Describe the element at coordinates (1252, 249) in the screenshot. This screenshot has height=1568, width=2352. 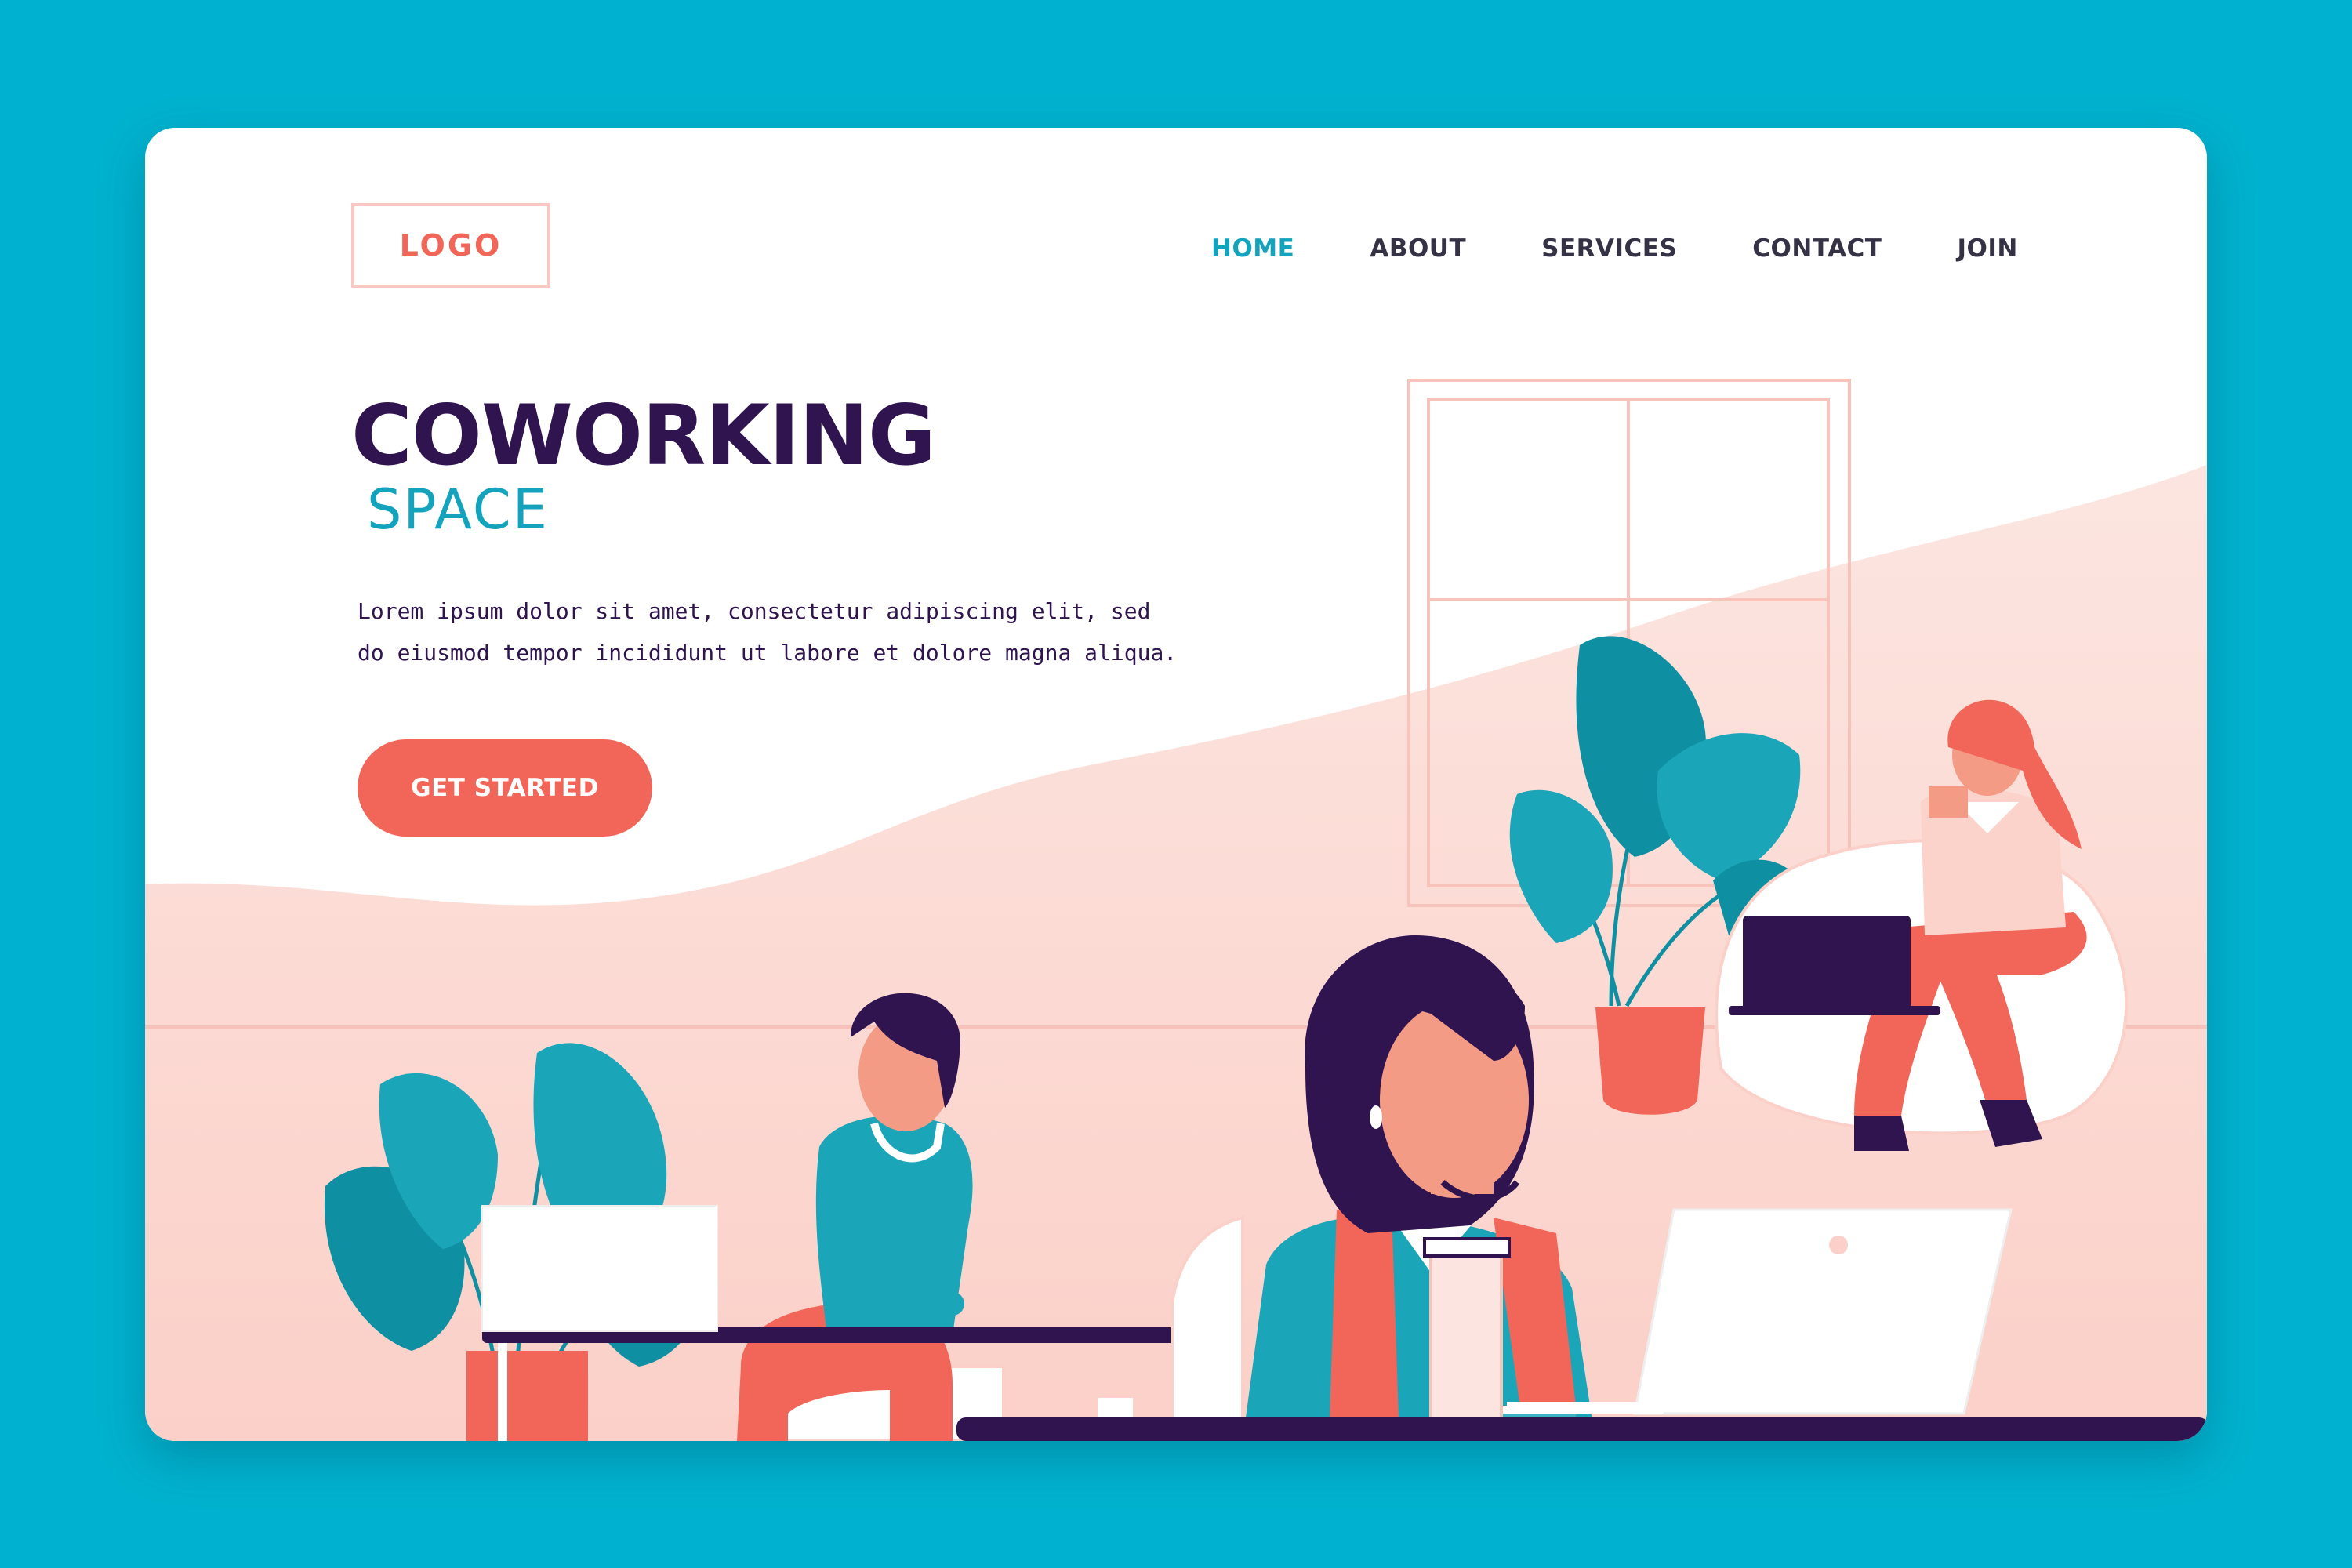
I see `nav-home: HOME` at that location.